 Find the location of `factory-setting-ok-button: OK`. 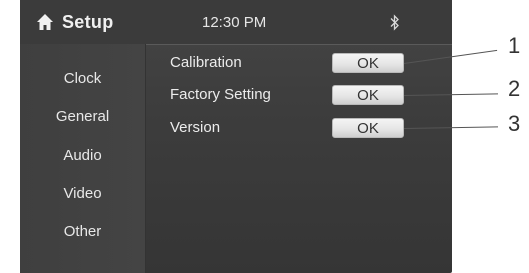

factory-setting-ok-button: OK is located at coordinates (368, 95).